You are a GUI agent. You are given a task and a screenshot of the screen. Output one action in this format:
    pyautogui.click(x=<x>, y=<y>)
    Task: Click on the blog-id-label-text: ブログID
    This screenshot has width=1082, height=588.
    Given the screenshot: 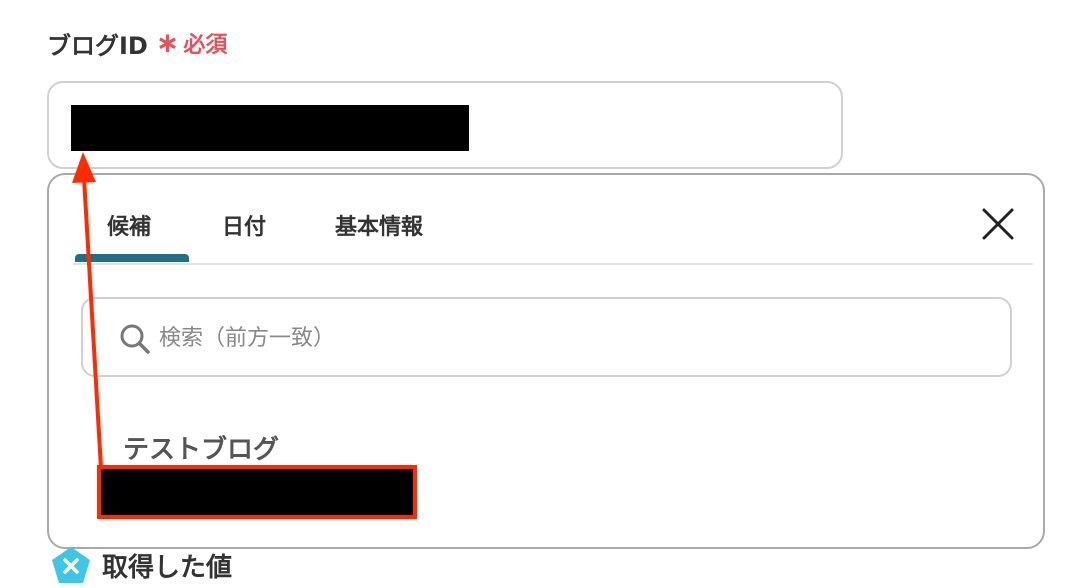 What is the action you would take?
    pyautogui.click(x=97, y=45)
    